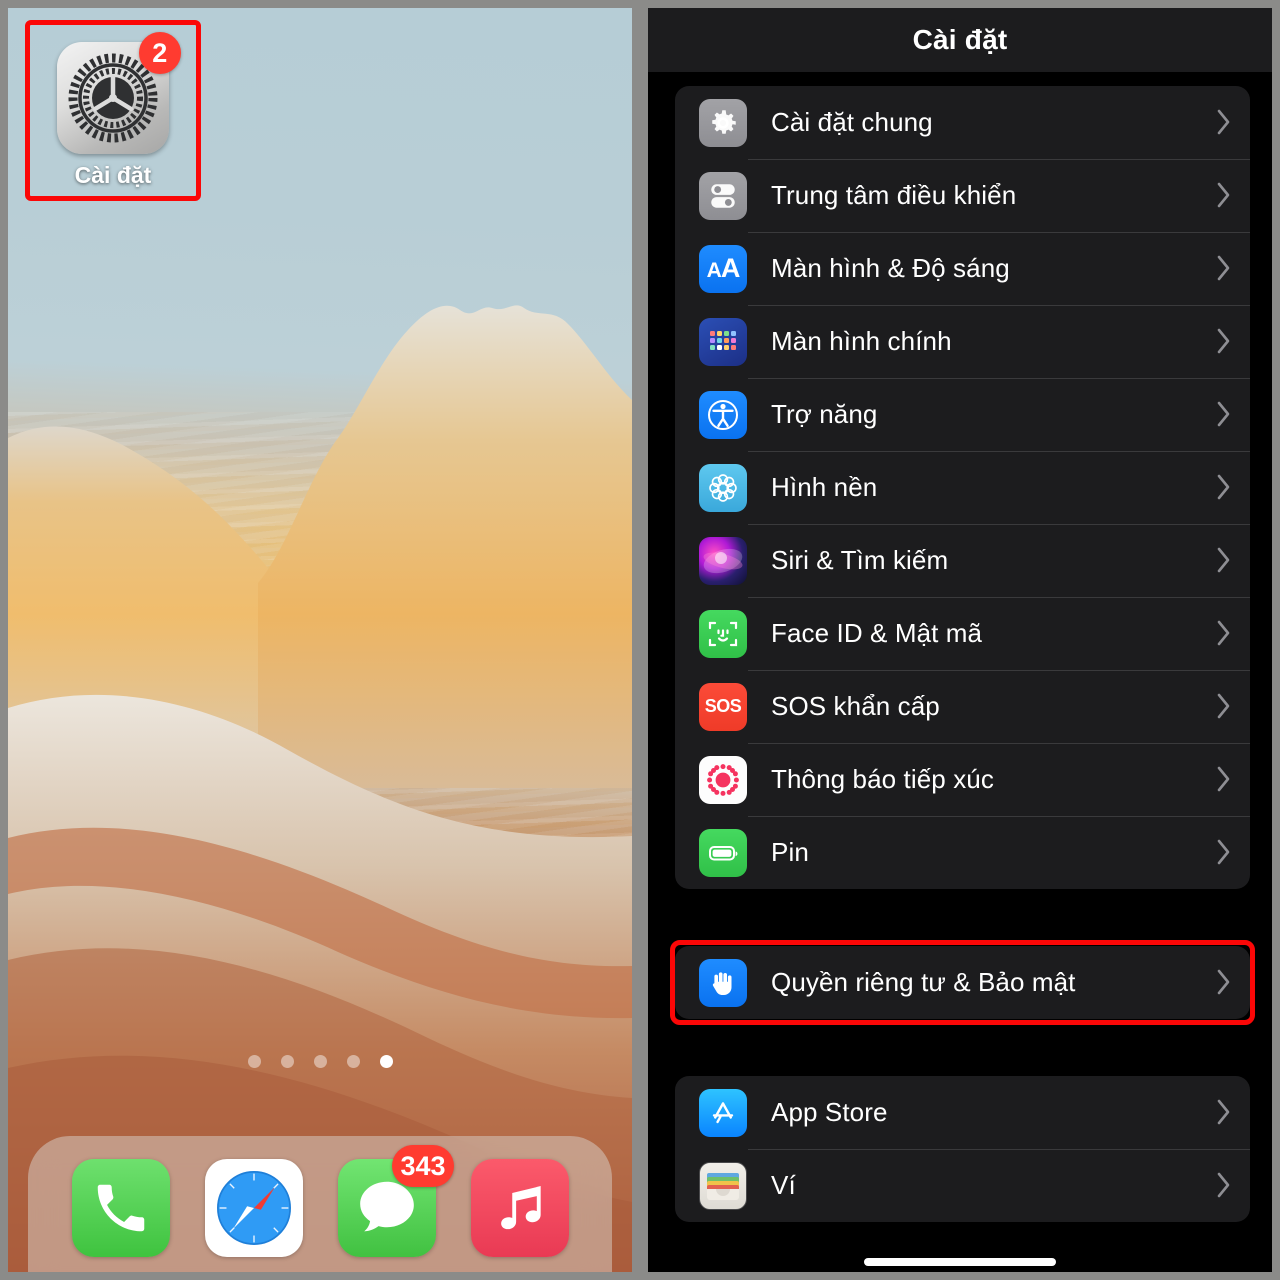 Image resolution: width=1280 pixels, height=1280 pixels. What do you see at coordinates (890, 268) in the screenshot?
I see `settings-row-label: Màn hình & Độ sáng` at bounding box center [890, 268].